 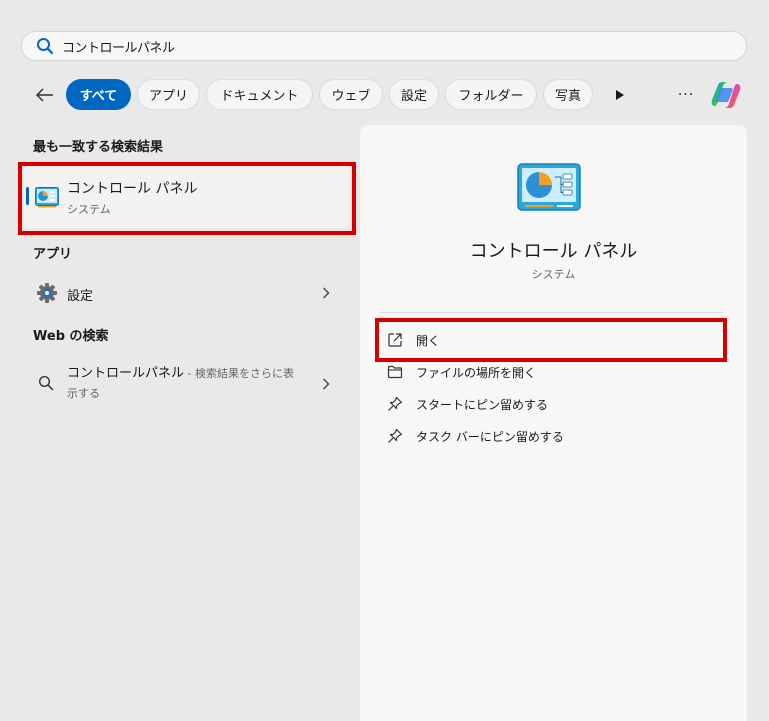 I want to click on filter-tabs: すべて アプリ ドキュメント ウェブ 設定 フォルダー 写真 ···, so click(x=384, y=95).